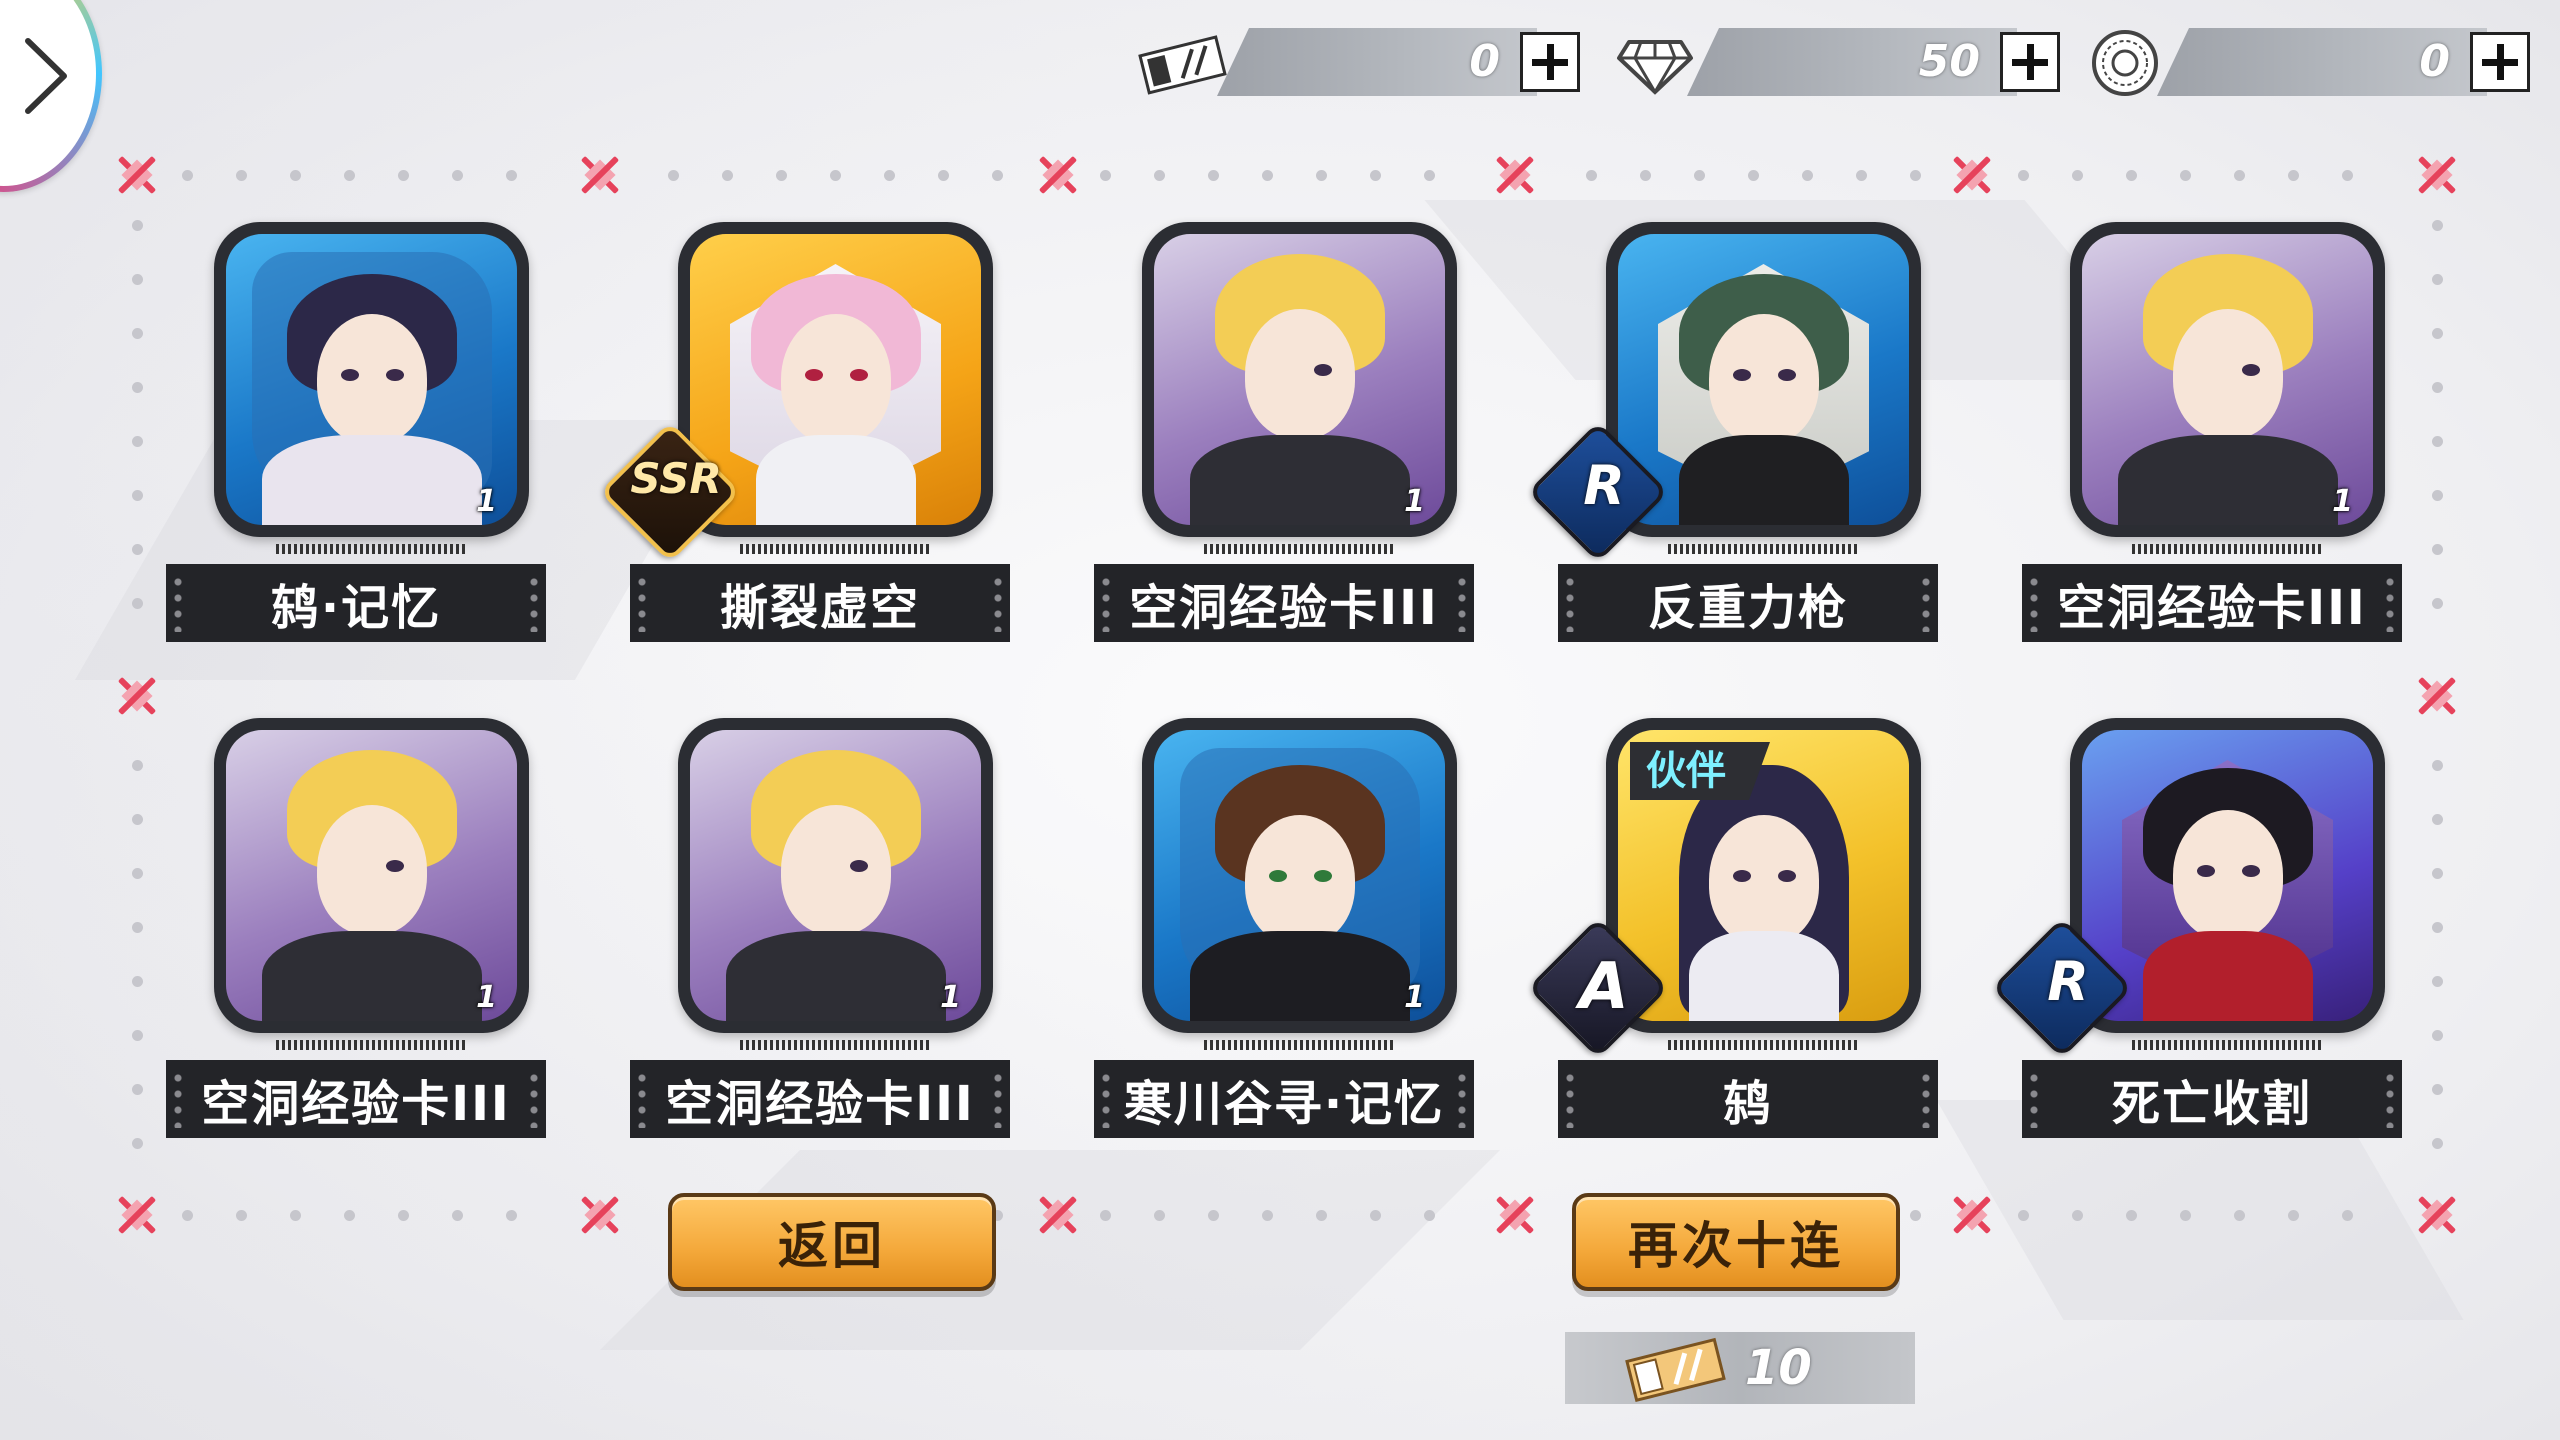 This screenshot has width=2560, height=1440. Describe the element at coordinates (1604, 987) in the screenshot. I see `rarity-label: A` at that location.